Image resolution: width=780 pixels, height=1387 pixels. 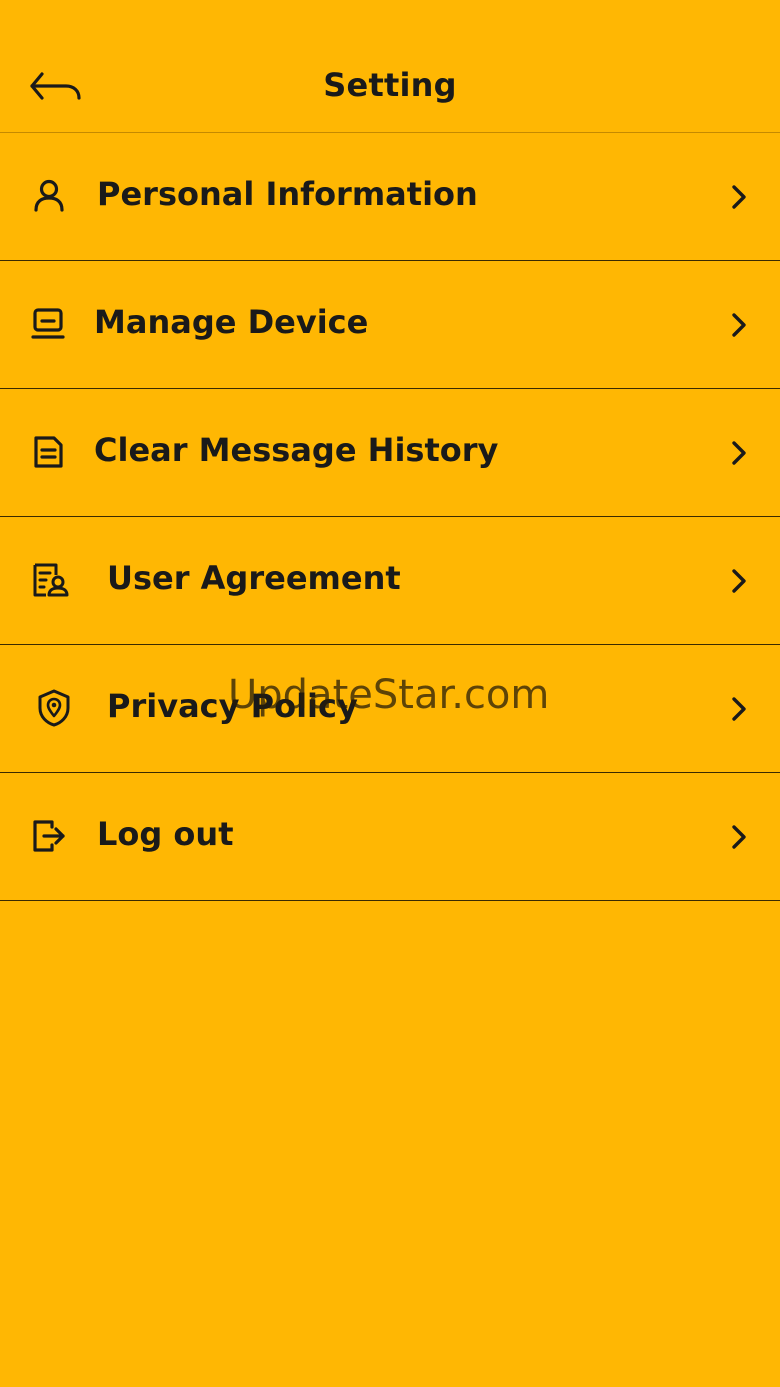 I want to click on menu-item-label: User Agreement, so click(x=254, y=578).